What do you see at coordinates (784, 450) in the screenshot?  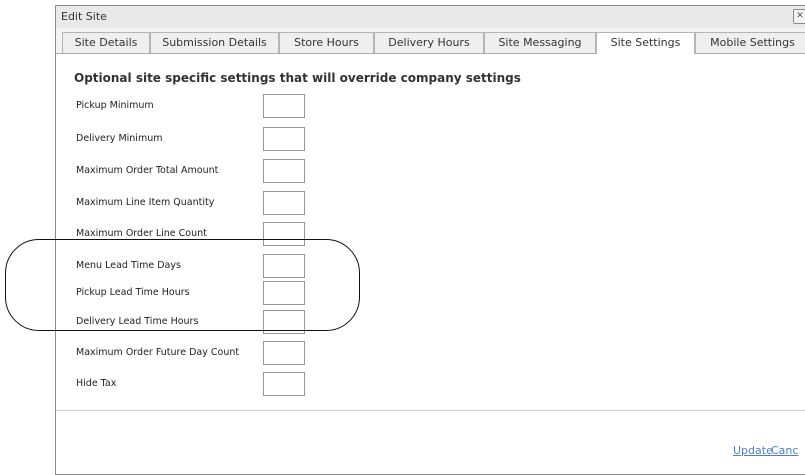 I see `cancel-link: Canc` at bounding box center [784, 450].